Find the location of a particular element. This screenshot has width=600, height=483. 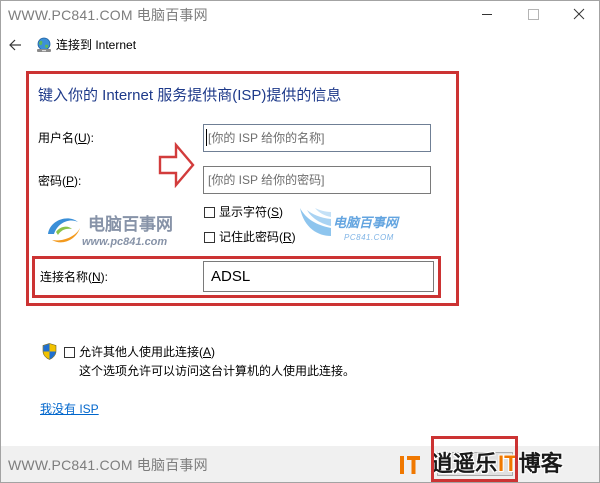

no-isp-link: 我没有 ISP is located at coordinates (69, 409).